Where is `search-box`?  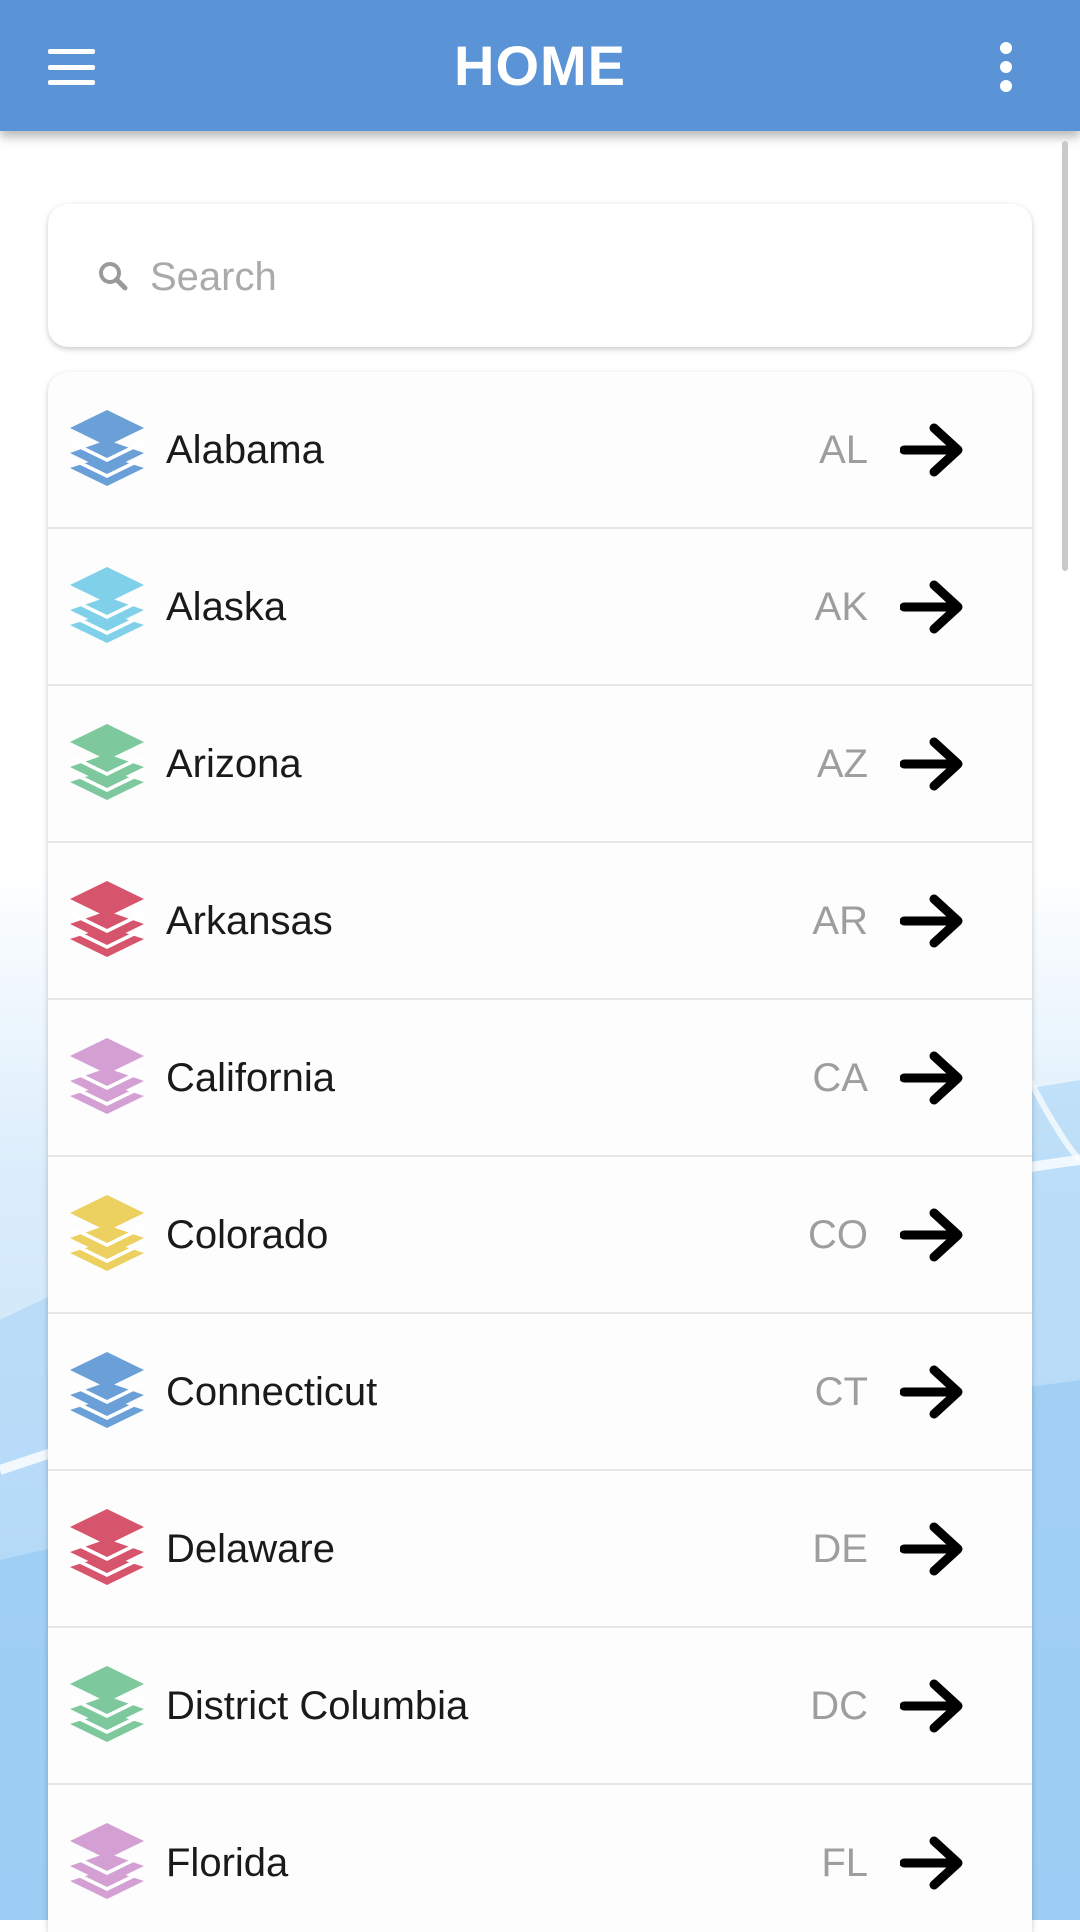
search-box is located at coordinates (540, 275).